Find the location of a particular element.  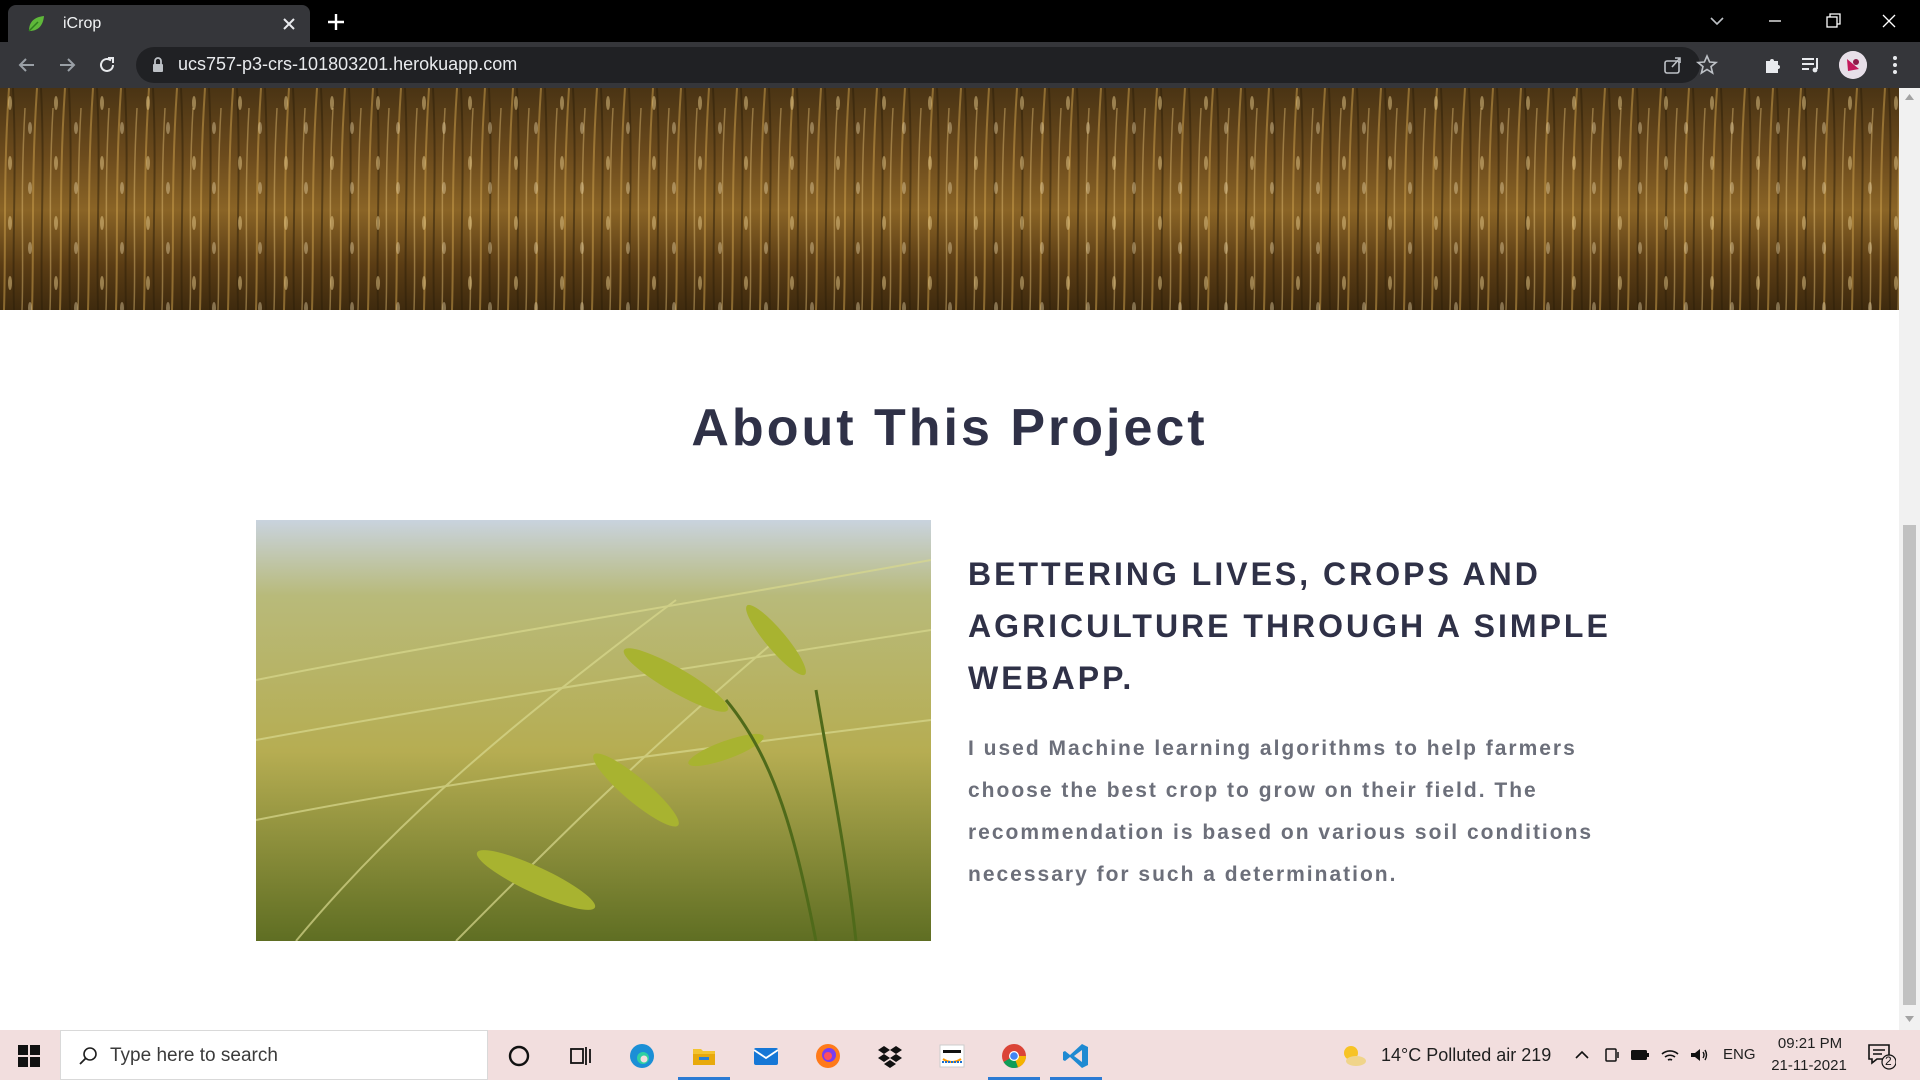

address-bar: ucs757-p3-crs-101803201.herokuapp.com is located at coordinates (927, 65).